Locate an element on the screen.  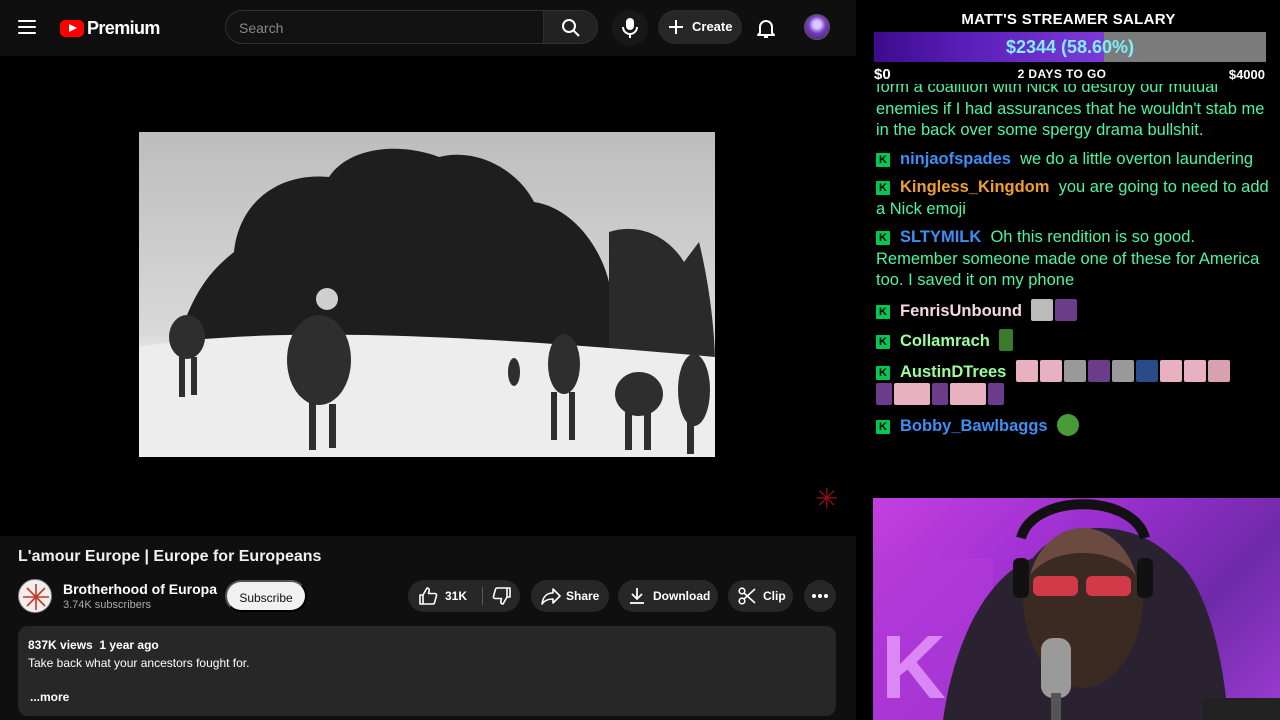
chat-username: ninjaofspades is located at coordinates (955, 159).